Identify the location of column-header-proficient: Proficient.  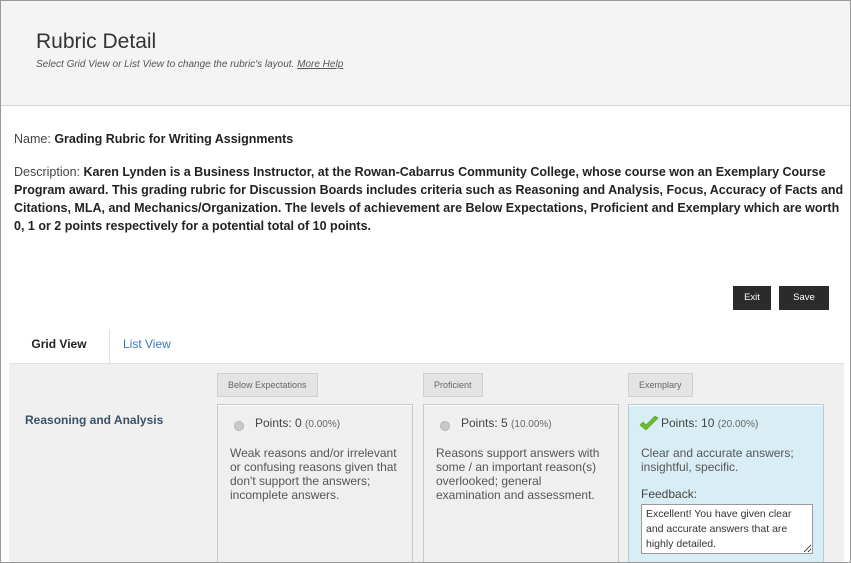
(453, 385).